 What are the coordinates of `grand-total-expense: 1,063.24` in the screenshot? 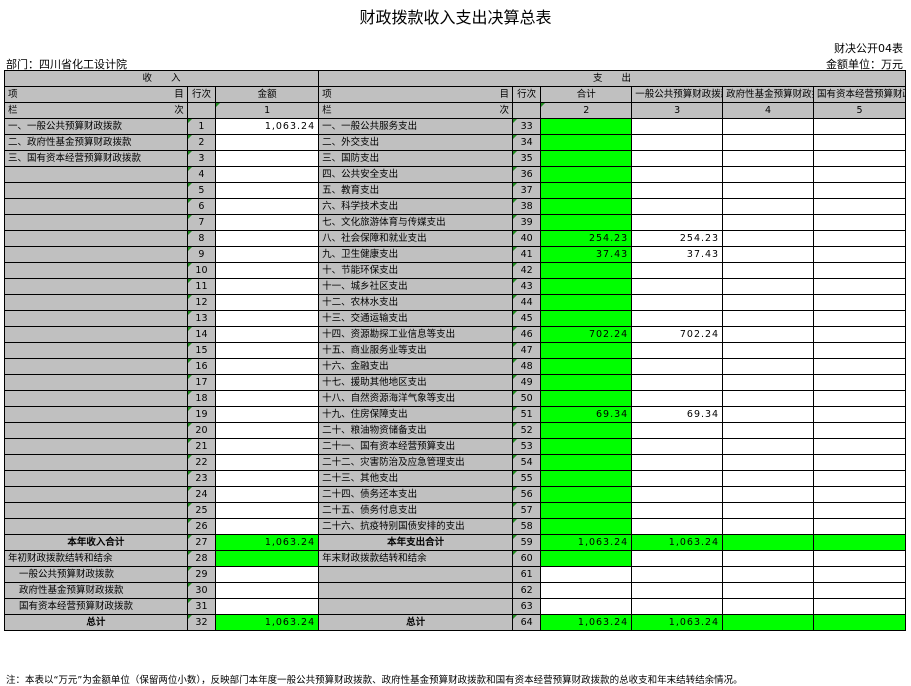 It's located at (586, 622).